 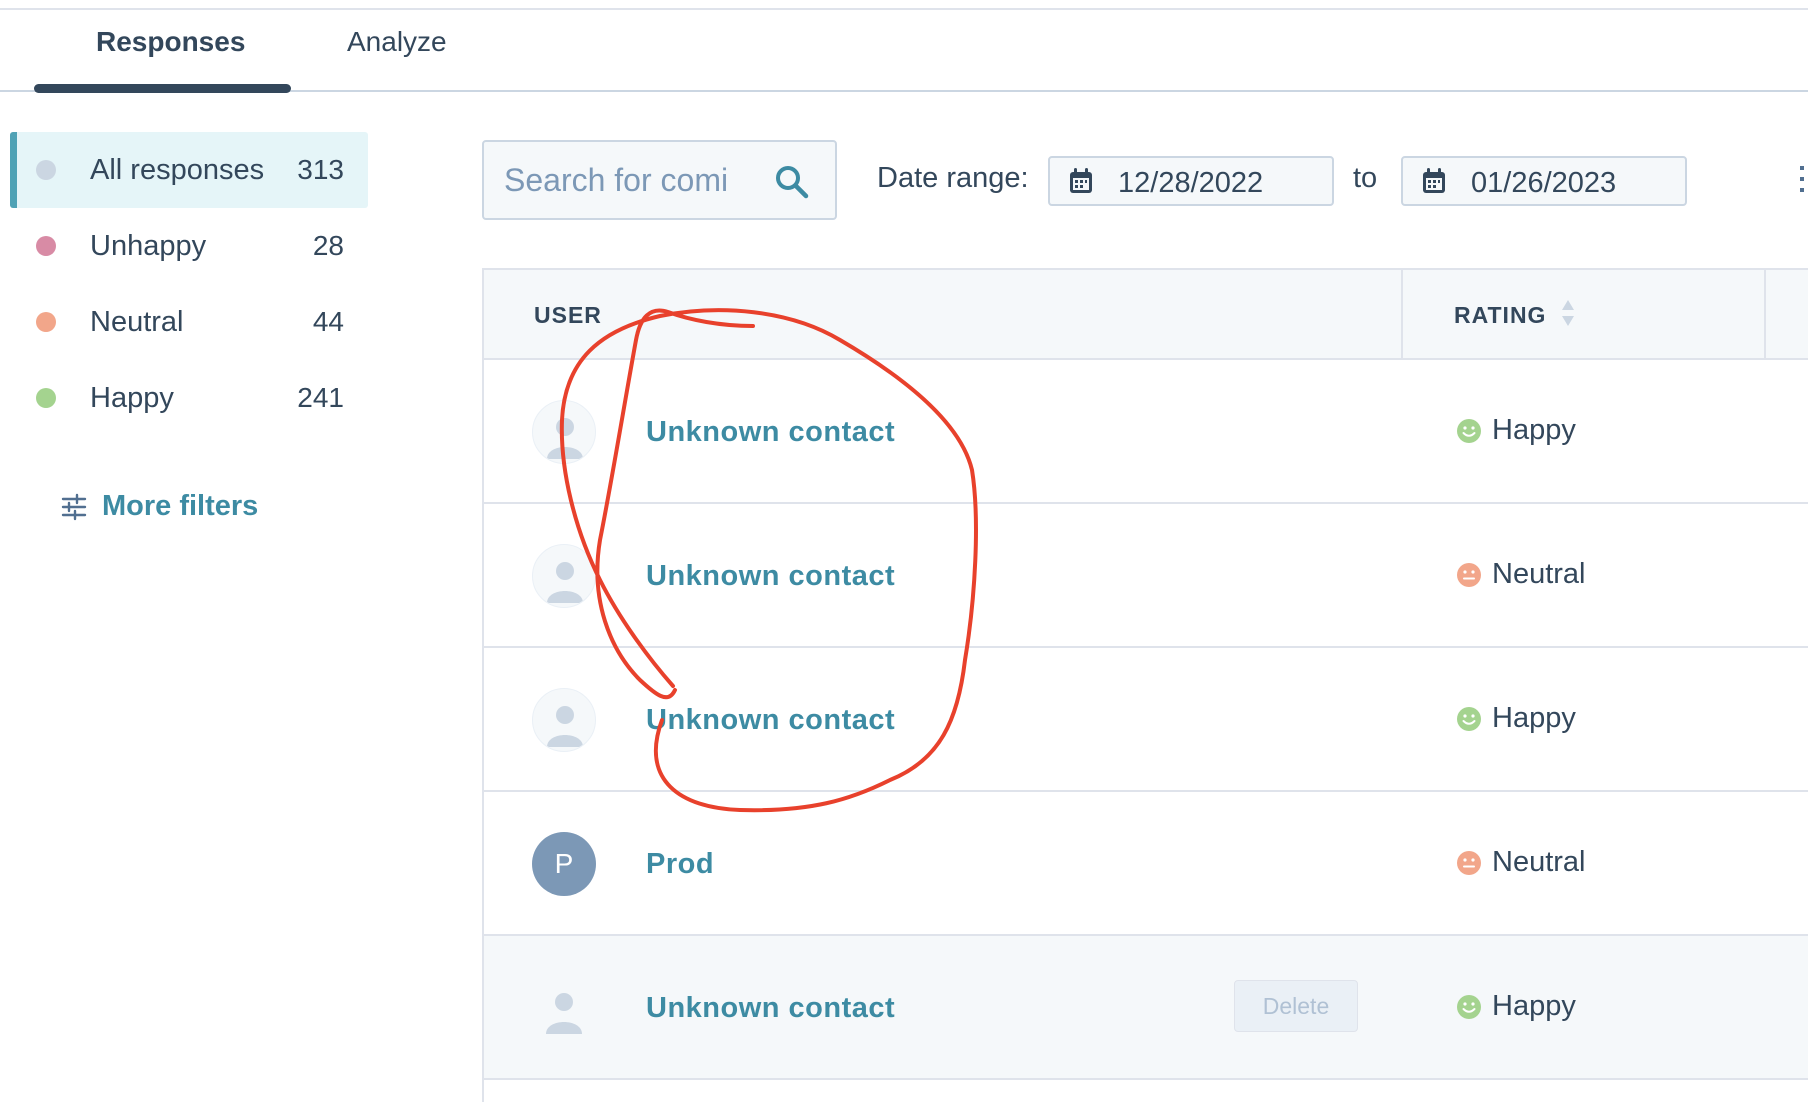 I want to click on tab-analyze: Analyze, so click(x=397, y=42).